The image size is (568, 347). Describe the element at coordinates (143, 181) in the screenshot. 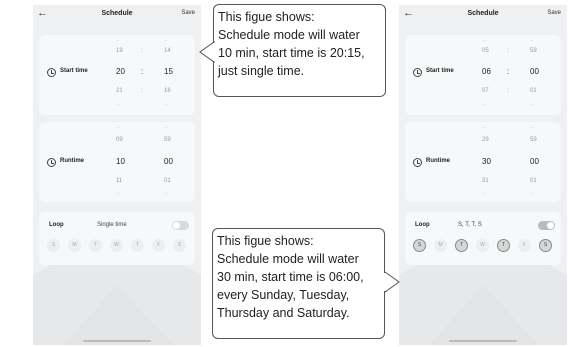

I see `picker-row: 11 01` at that location.